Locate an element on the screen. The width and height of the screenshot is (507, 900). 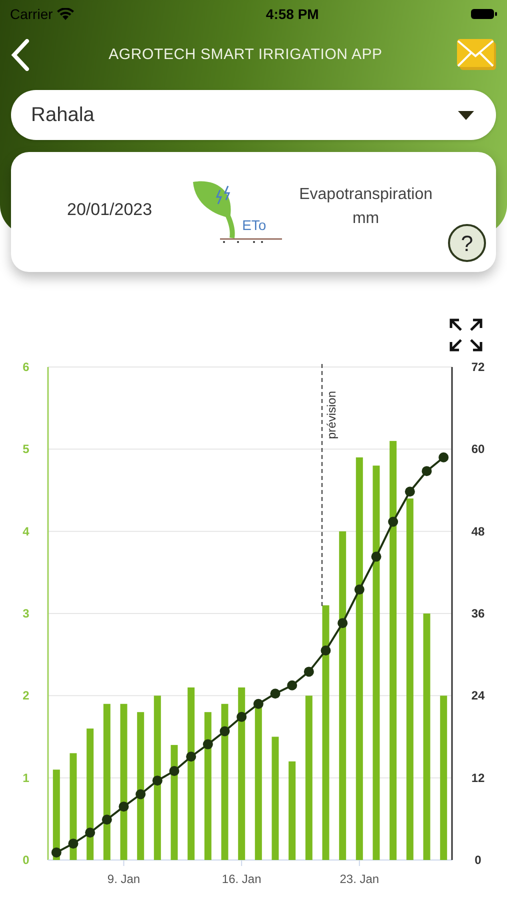
axis-tick-label: 72 is located at coordinates (478, 367).